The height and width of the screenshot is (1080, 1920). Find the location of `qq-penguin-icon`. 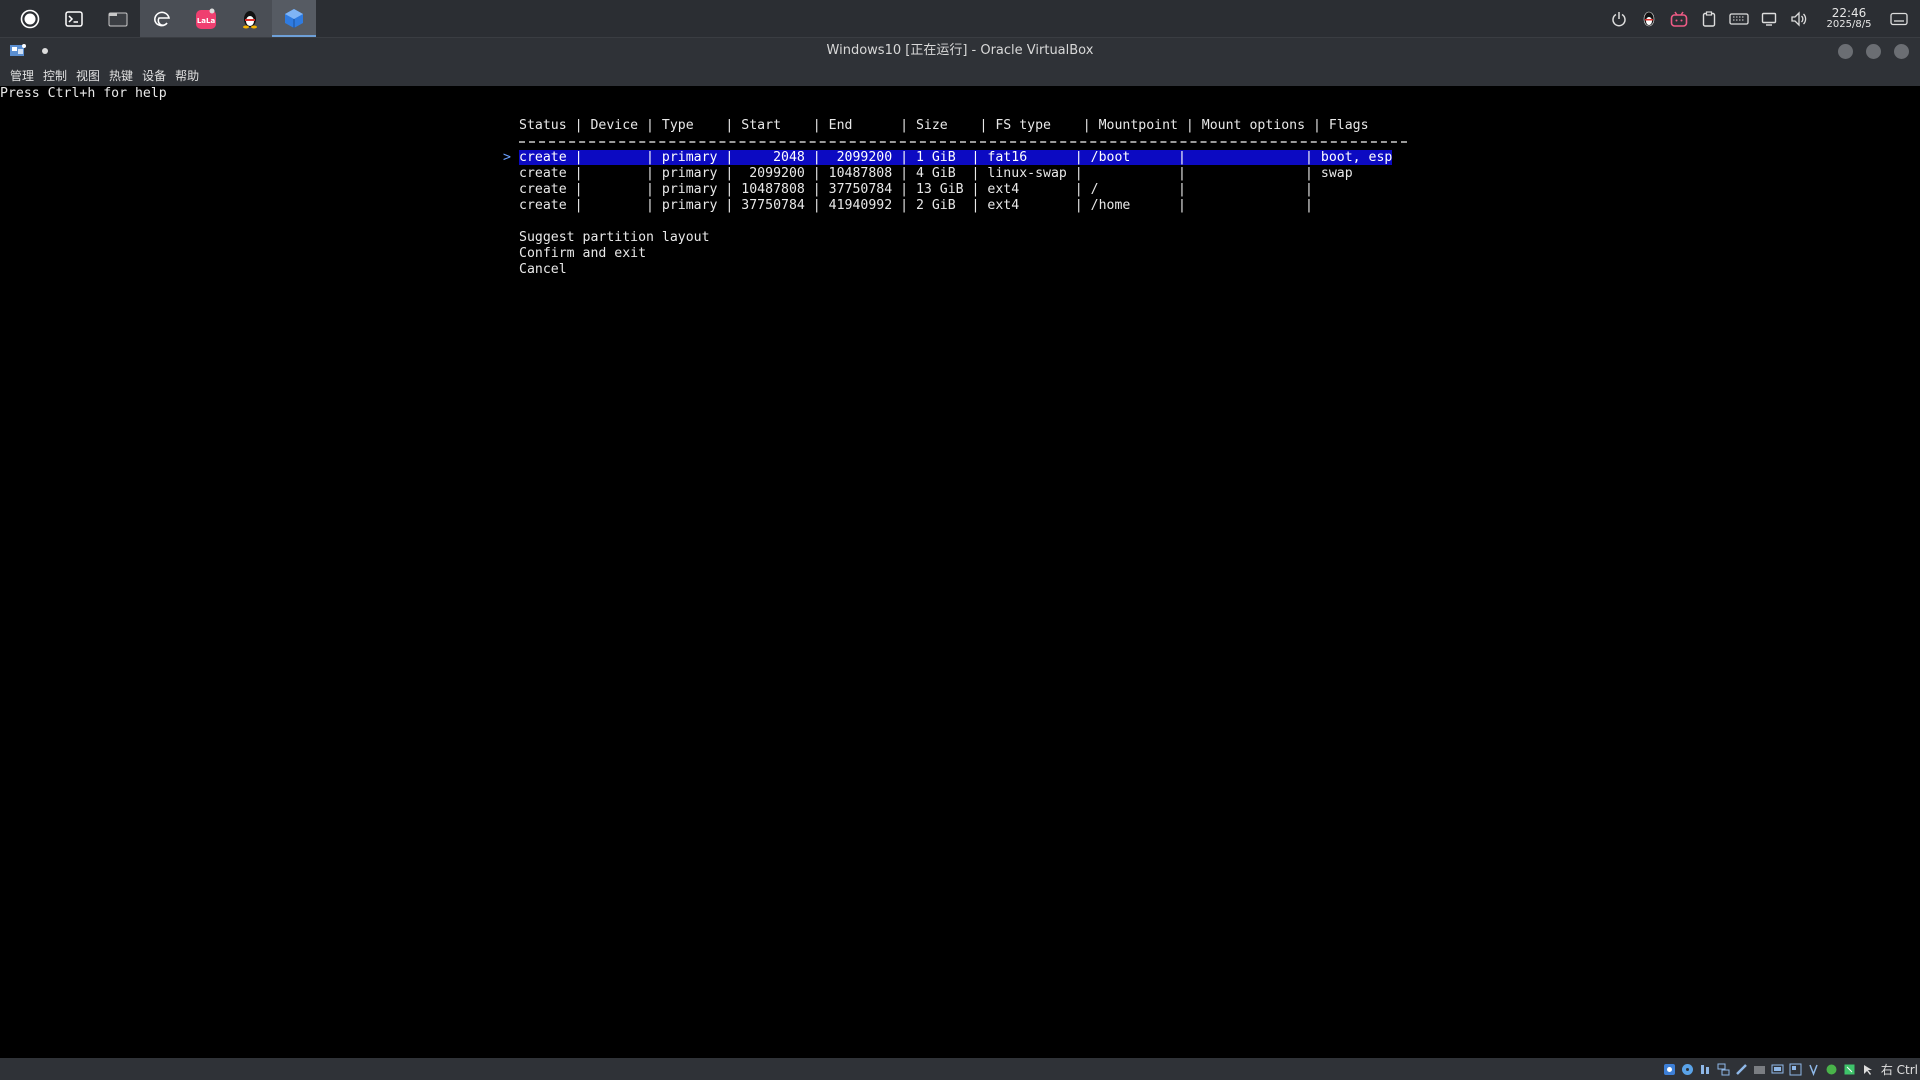

qq-penguin-icon is located at coordinates (250, 18).